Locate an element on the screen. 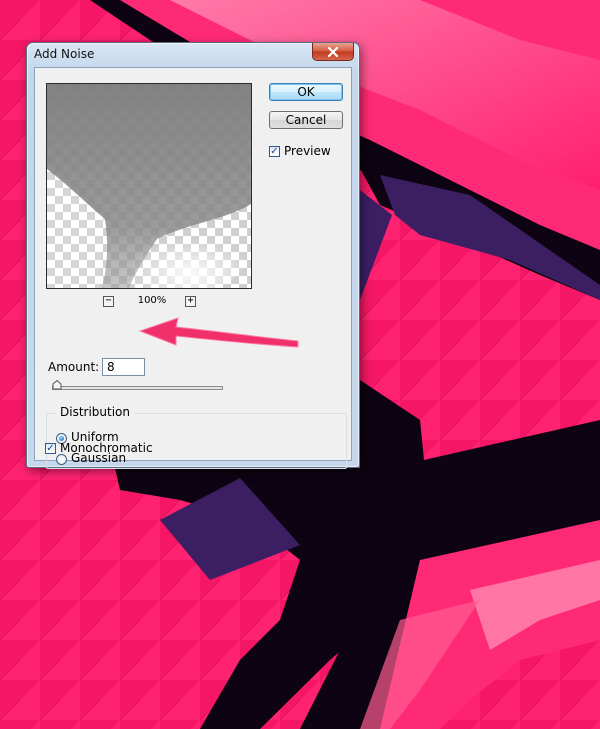 This screenshot has width=600, height=729. distribution-legend: Distribution is located at coordinates (95, 412).